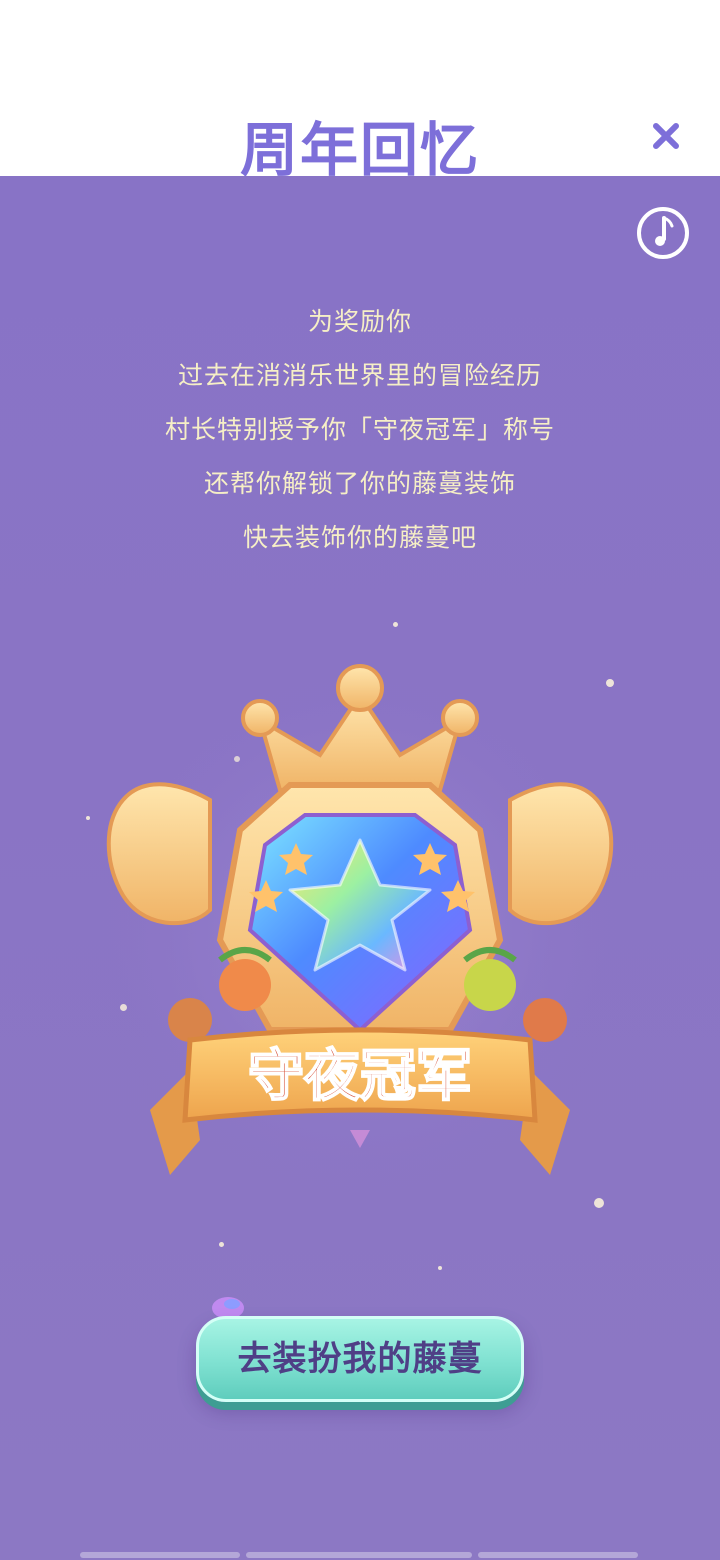 The image size is (720, 1560). What do you see at coordinates (359, 429) in the screenshot?
I see `story-line: 村长特别授予你「守夜冠军」称号` at bounding box center [359, 429].